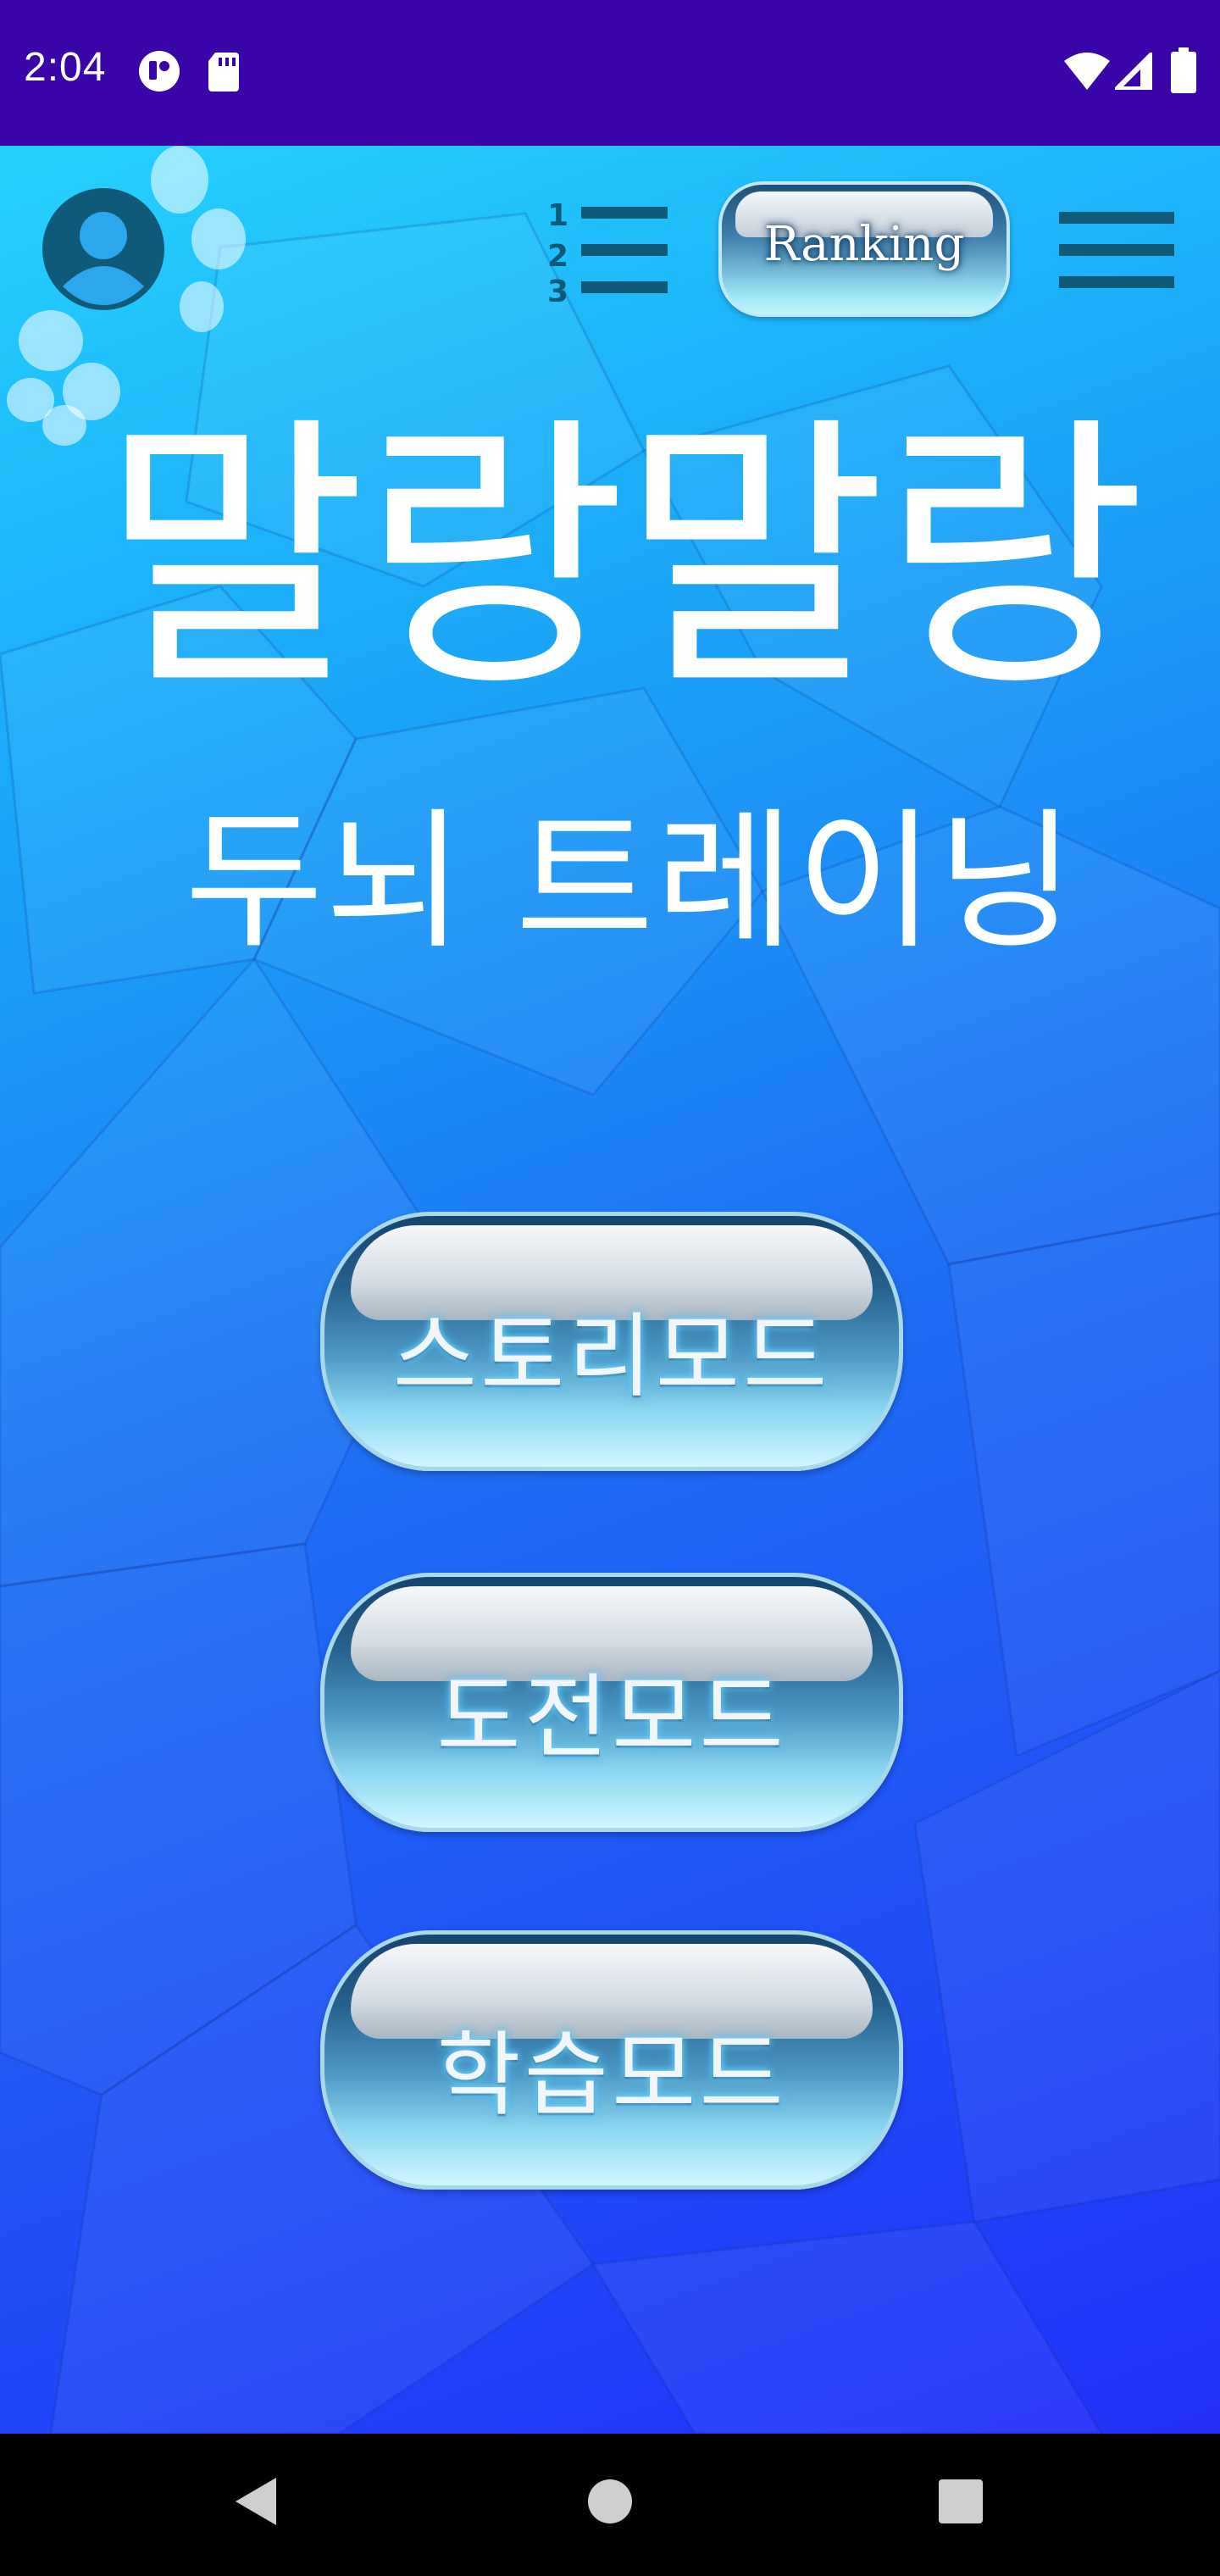 The image size is (1220, 2576). What do you see at coordinates (557, 215) in the screenshot?
I see `svg-text: 1` at bounding box center [557, 215].